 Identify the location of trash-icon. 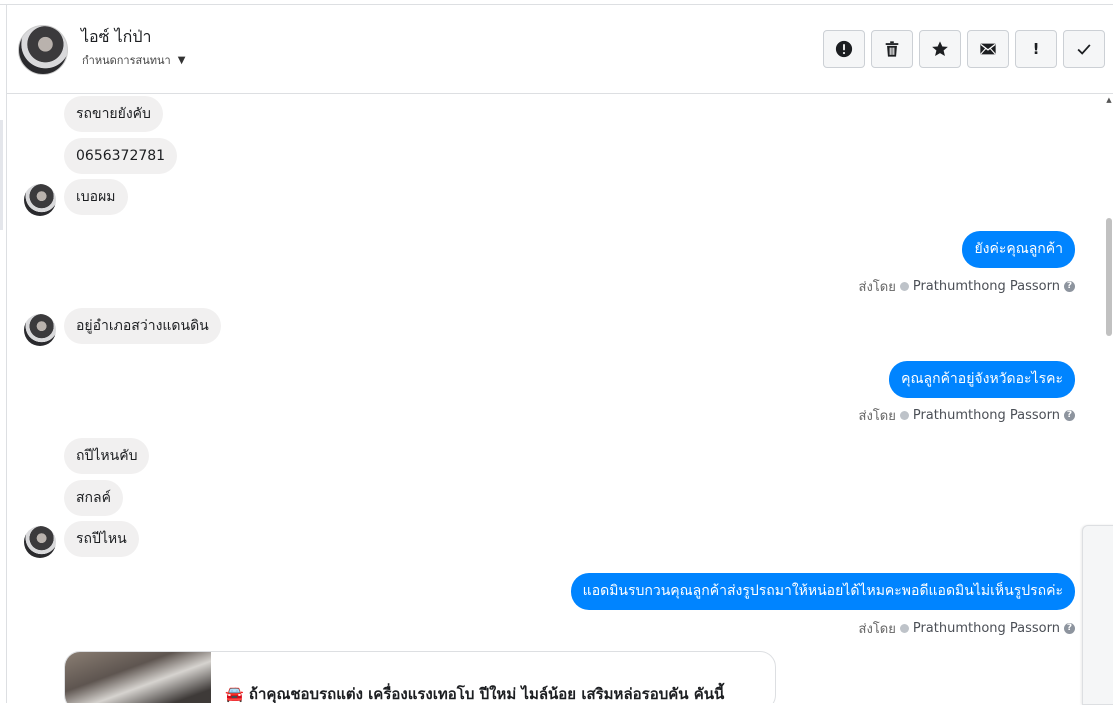
(892, 49).